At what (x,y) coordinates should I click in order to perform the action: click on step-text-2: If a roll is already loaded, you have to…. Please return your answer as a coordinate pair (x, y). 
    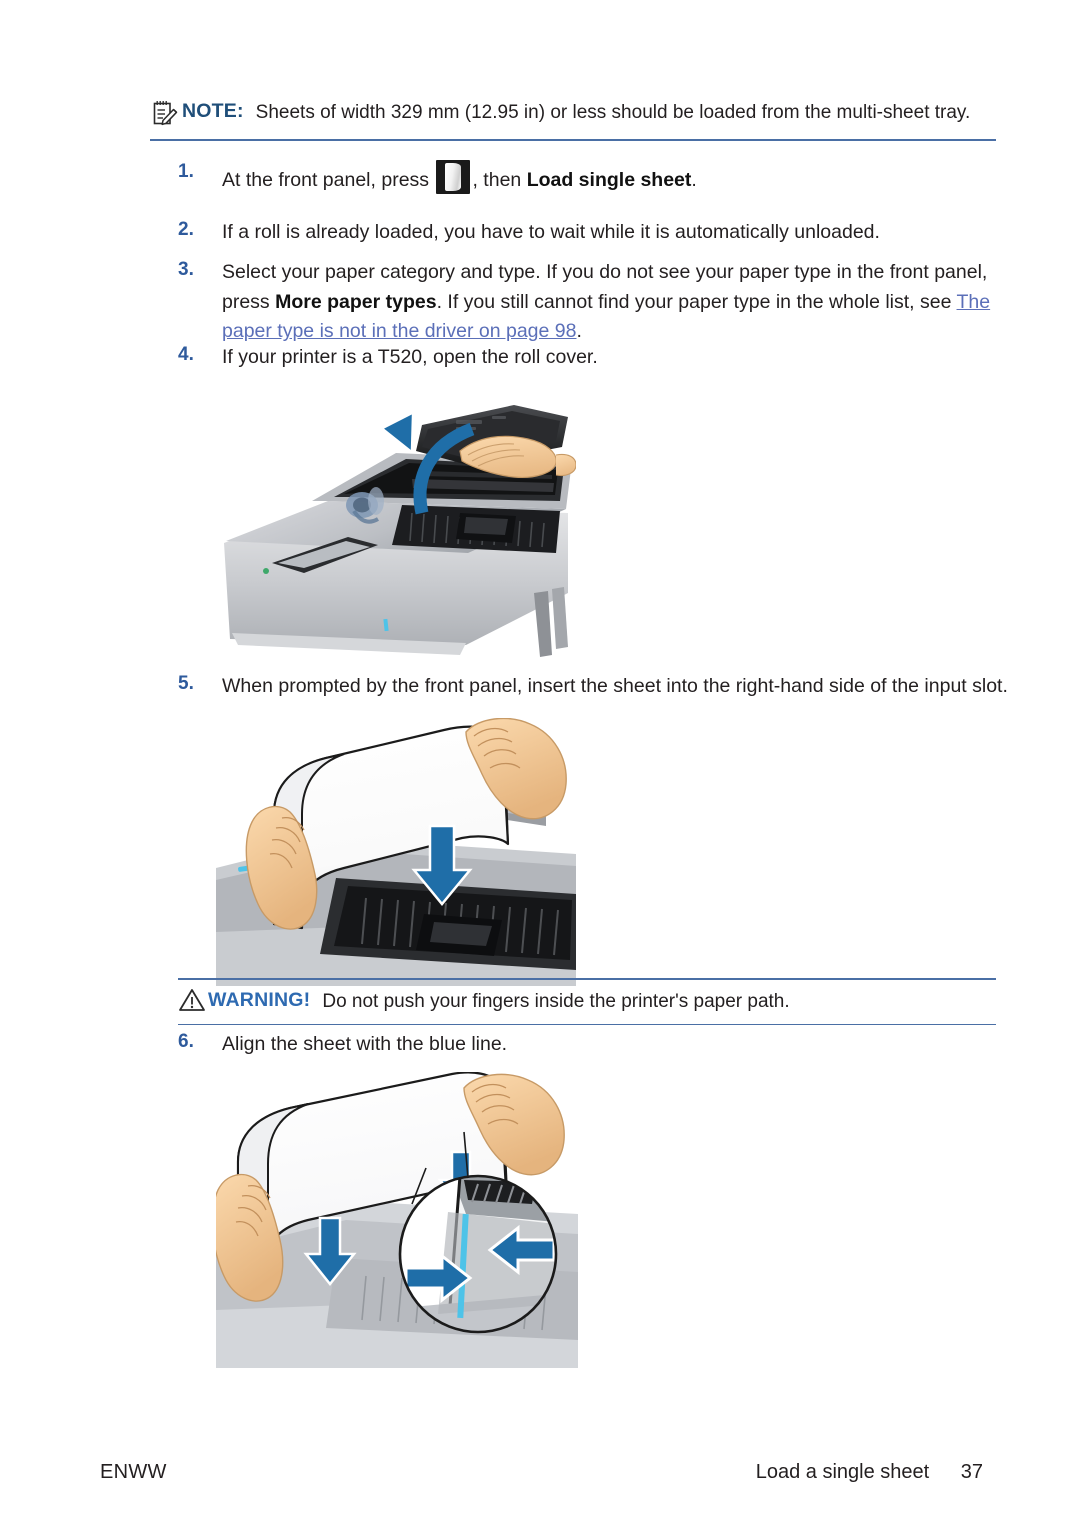
    Looking at the image, I should click on (551, 232).